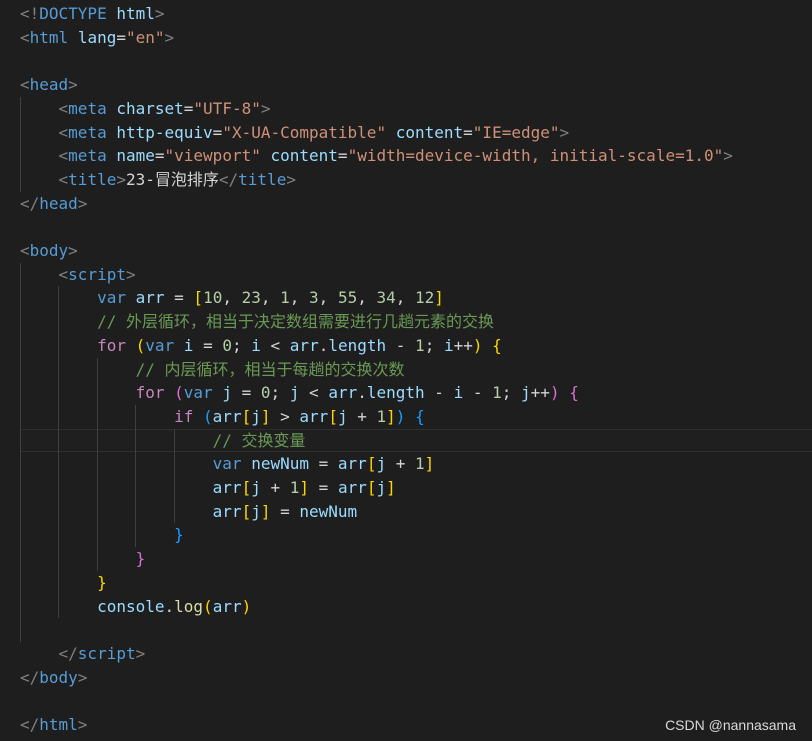 This screenshot has height=741, width=812. Describe the element at coordinates (401, 345) in the screenshot. I see `code-token: -` at that location.